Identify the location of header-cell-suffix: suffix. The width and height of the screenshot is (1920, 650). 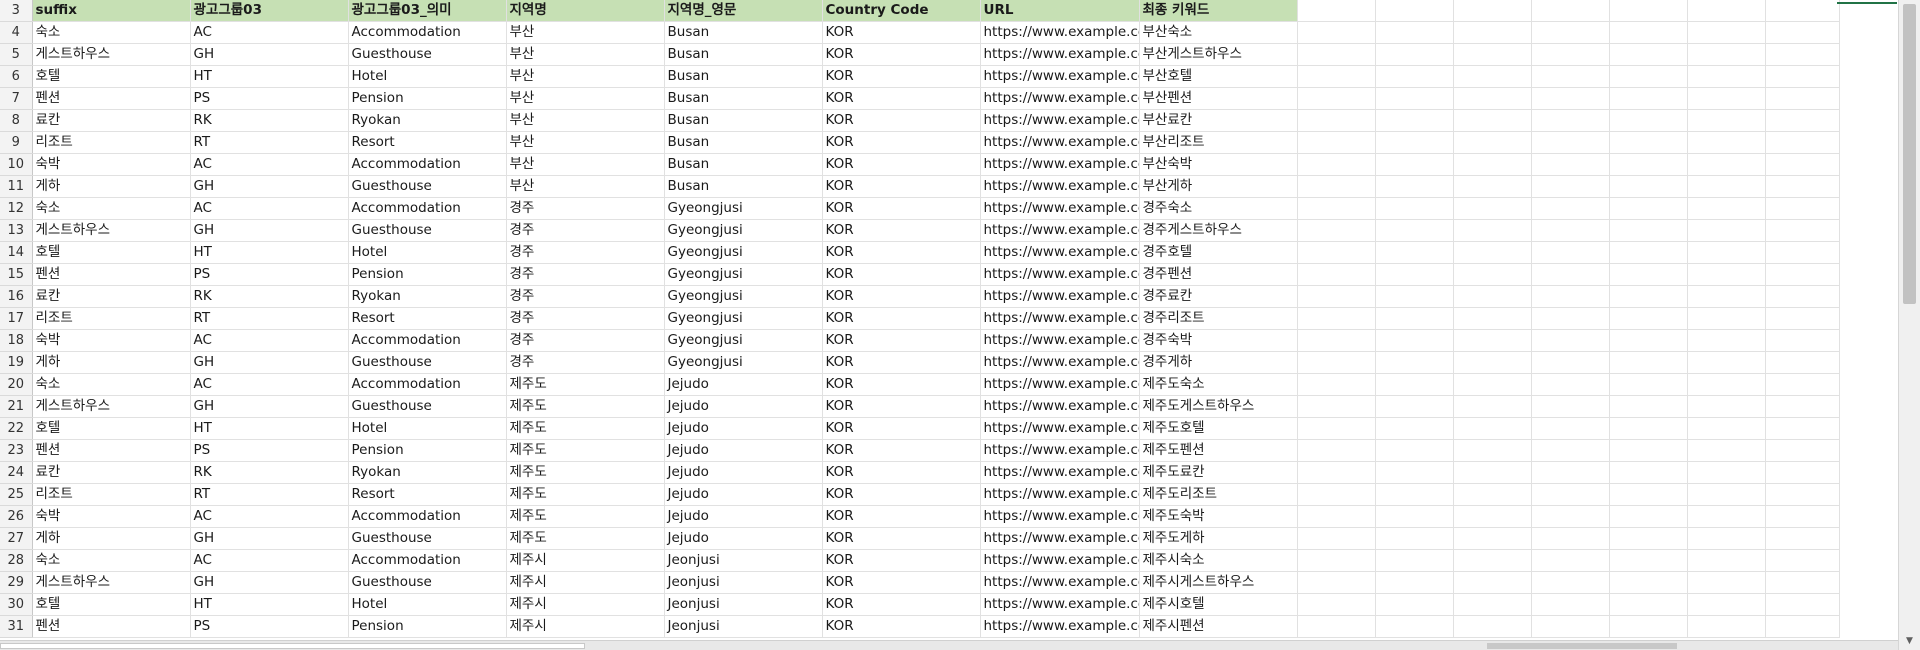
(111, 11).